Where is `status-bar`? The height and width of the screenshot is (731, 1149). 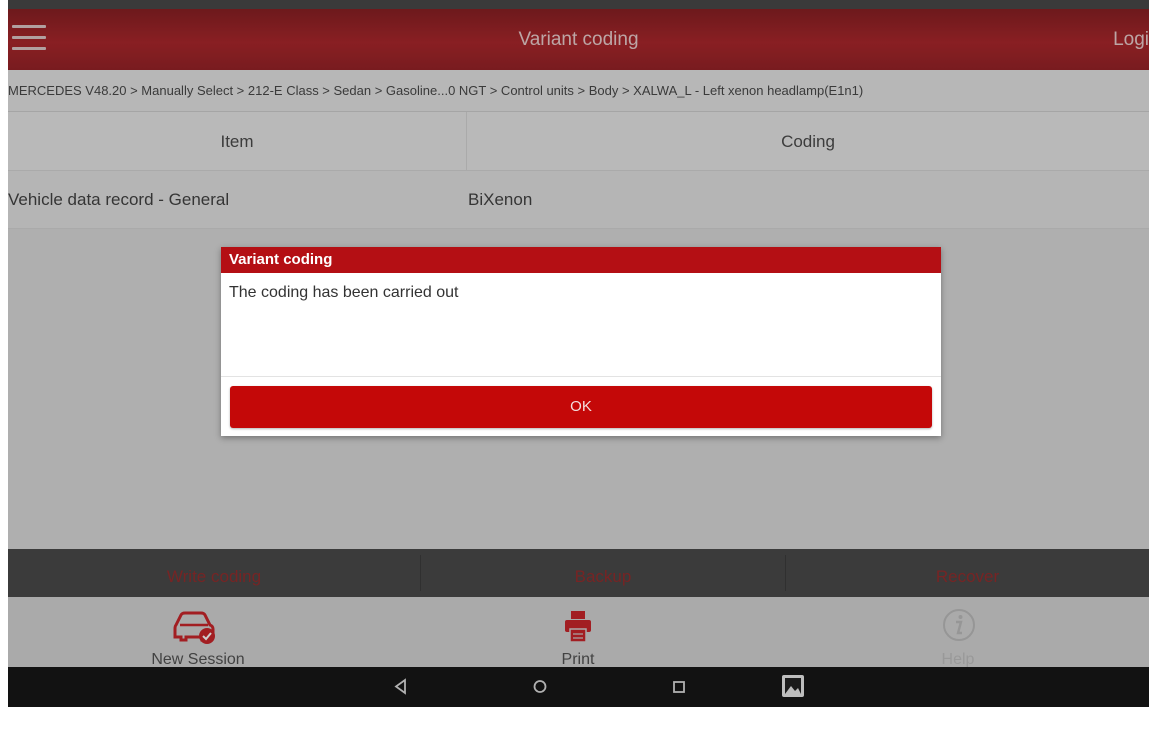 status-bar is located at coordinates (578, 4).